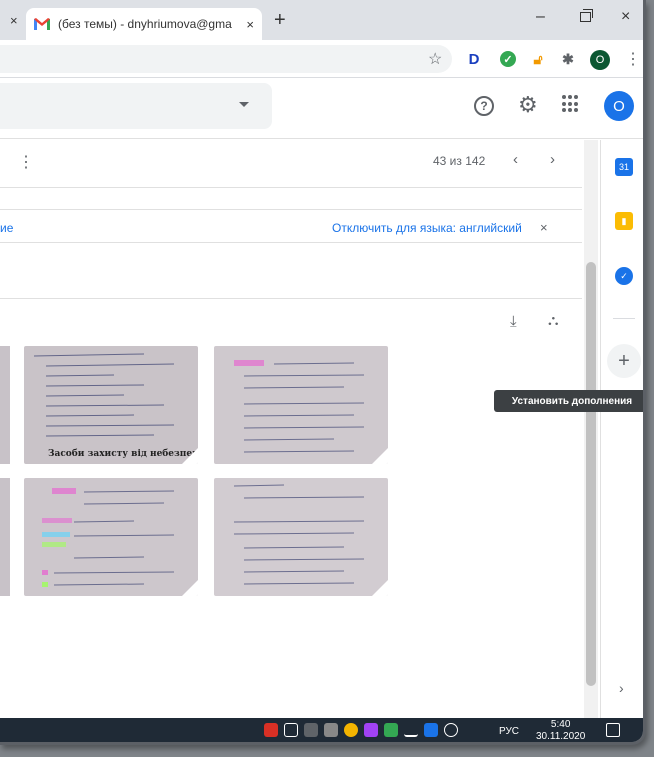 This screenshot has width=654, height=757. What do you see at coordinates (291, 730) in the screenshot?
I see `usb-icon` at bounding box center [291, 730].